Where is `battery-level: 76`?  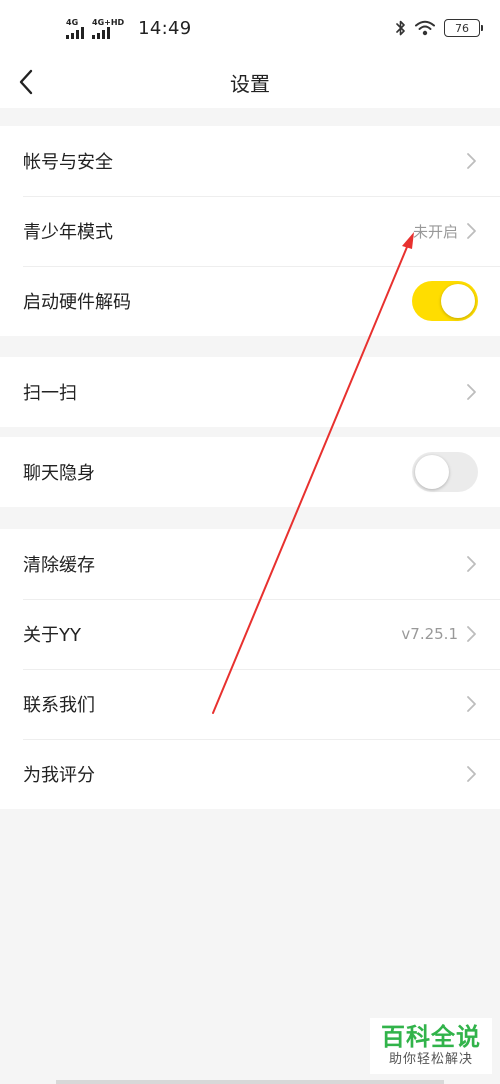 battery-level: 76 is located at coordinates (462, 28).